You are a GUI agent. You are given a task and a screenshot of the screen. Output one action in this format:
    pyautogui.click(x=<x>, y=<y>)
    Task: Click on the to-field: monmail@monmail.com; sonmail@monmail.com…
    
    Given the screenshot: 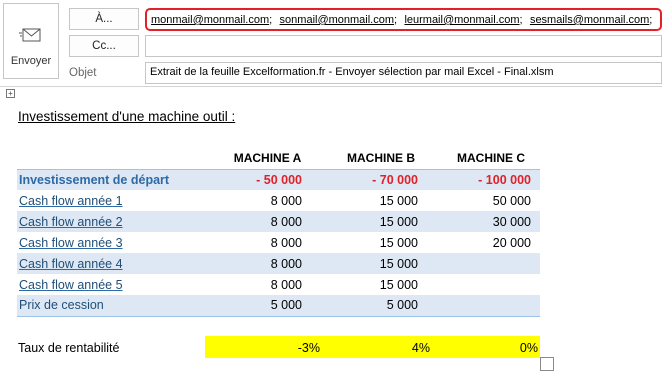 What is the action you would take?
    pyautogui.click(x=403, y=19)
    